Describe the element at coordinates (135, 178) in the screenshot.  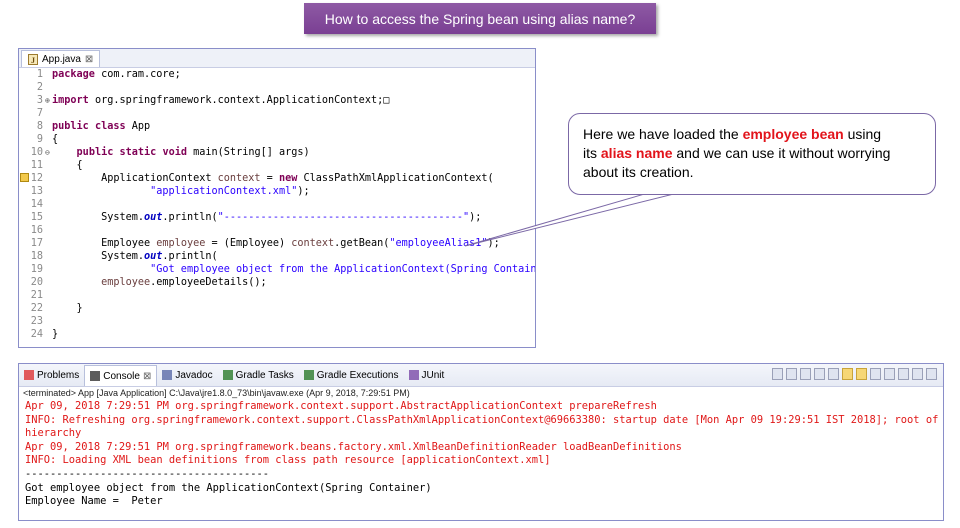
I see `code-token: ApplicationContext` at that location.